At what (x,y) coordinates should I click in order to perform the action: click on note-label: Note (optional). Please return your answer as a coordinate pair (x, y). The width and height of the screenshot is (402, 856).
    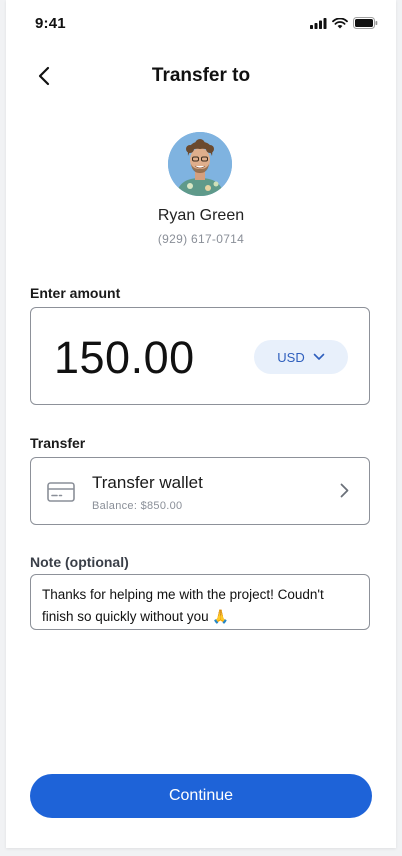
    Looking at the image, I should click on (79, 562).